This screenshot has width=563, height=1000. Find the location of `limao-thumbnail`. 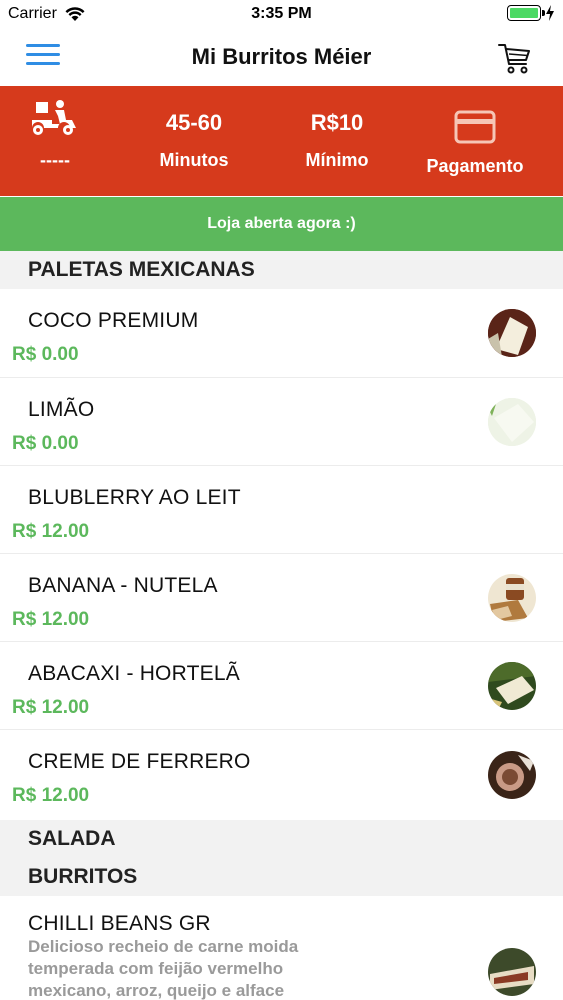

limao-thumbnail is located at coordinates (512, 422).